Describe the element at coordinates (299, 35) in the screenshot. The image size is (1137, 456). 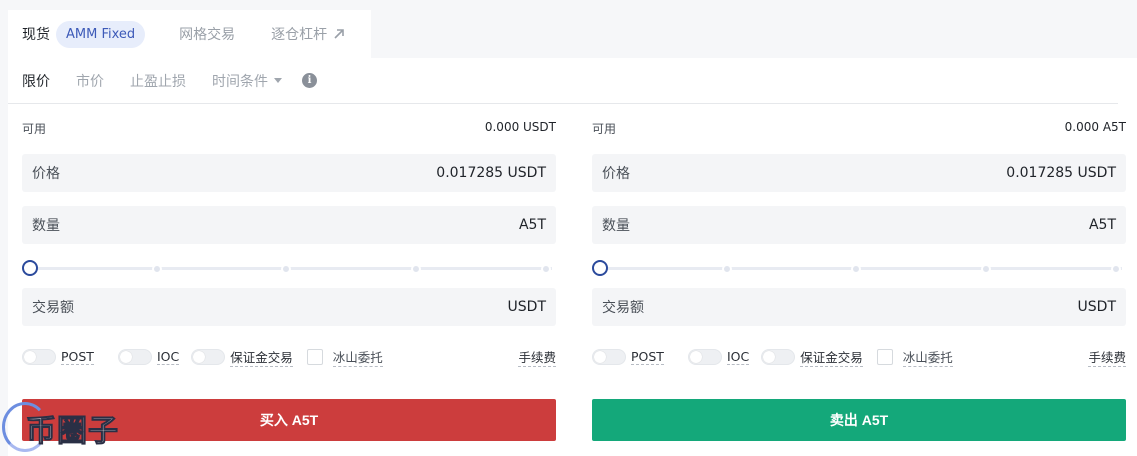
I see `tab-isolated-label: 逐仓杠杆` at that location.